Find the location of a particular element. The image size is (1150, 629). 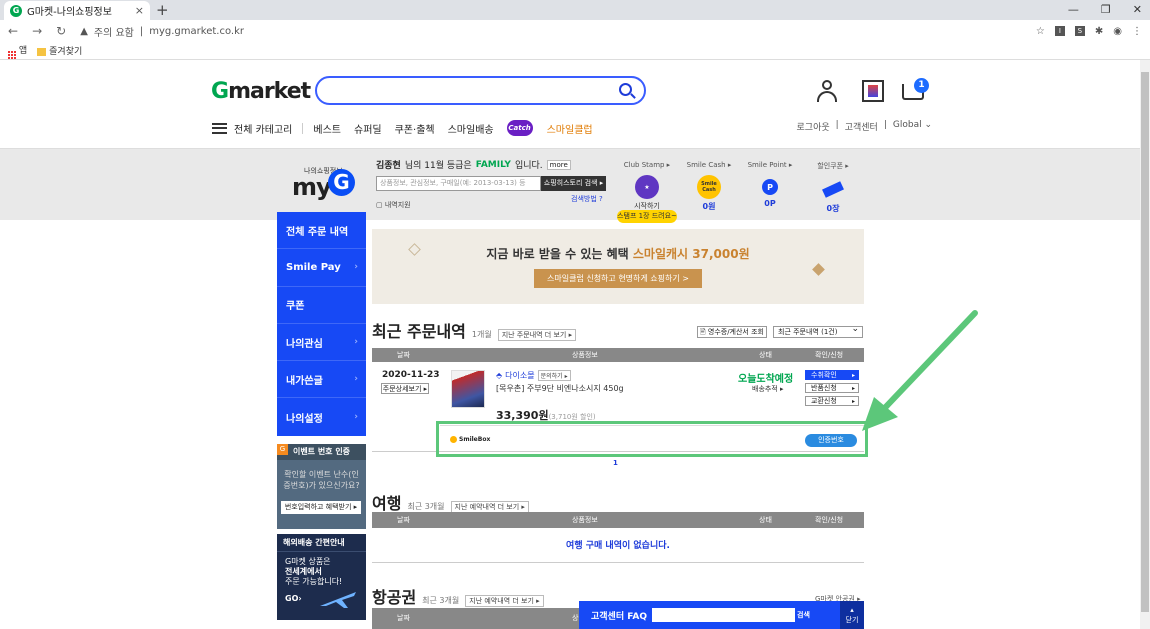

nav-coupon: 쿠폰·출첵 is located at coordinates (415, 128).